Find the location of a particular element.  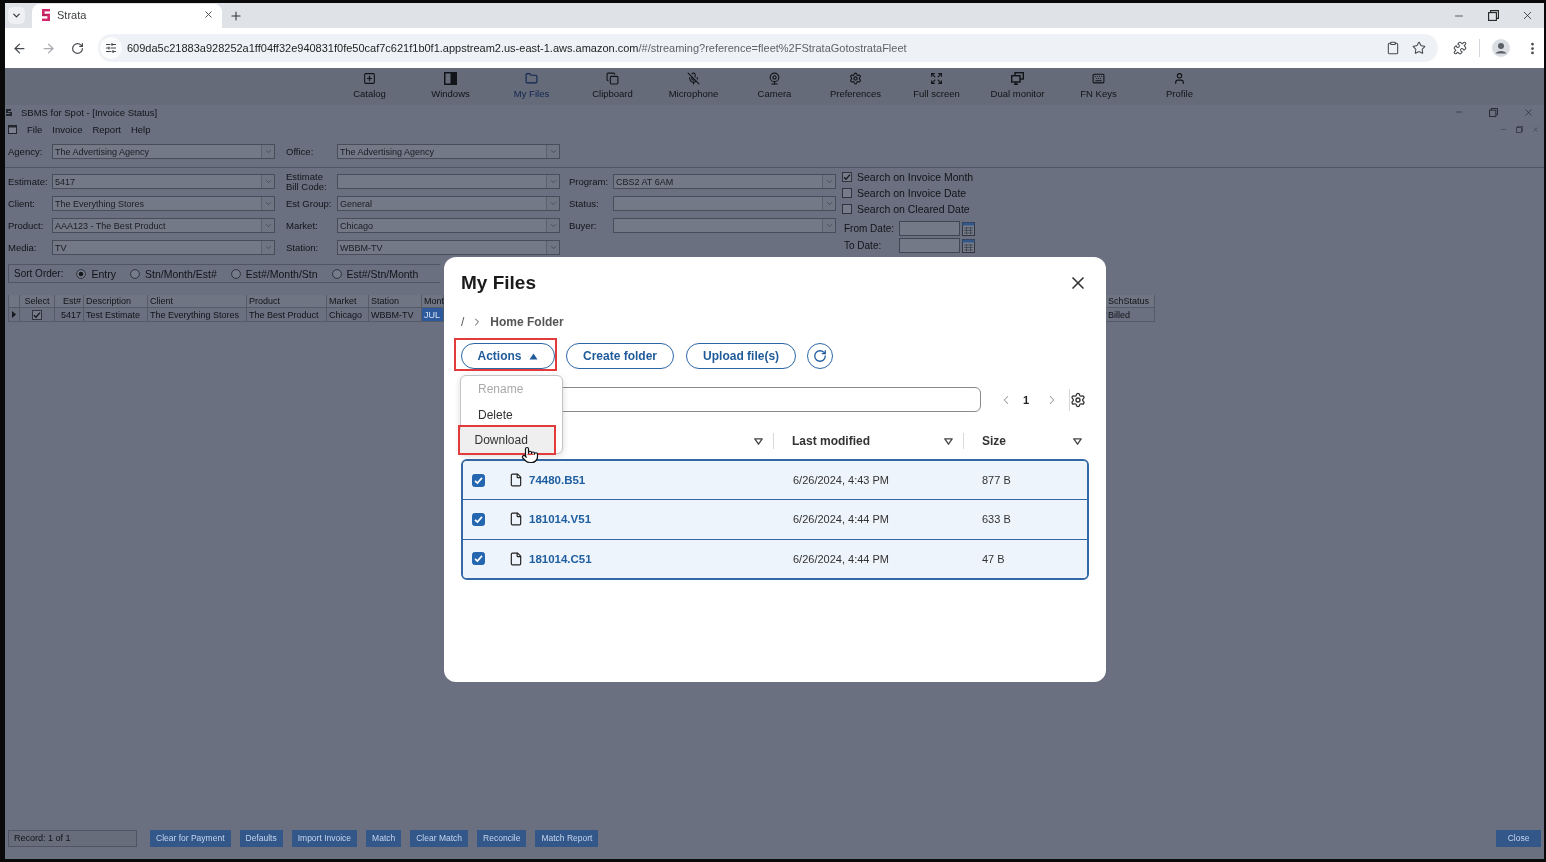

menu-item: Report is located at coordinates (106, 129).